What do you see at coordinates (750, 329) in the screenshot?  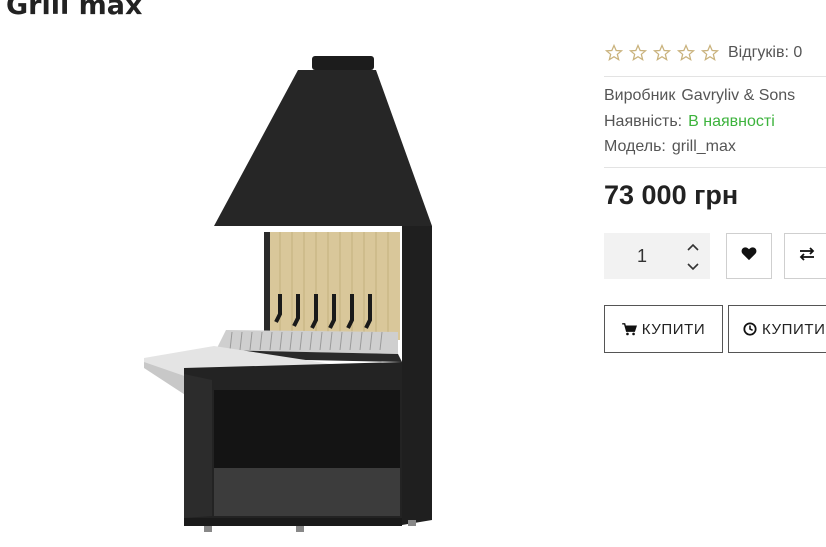 I see `clock-icon` at bounding box center [750, 329].